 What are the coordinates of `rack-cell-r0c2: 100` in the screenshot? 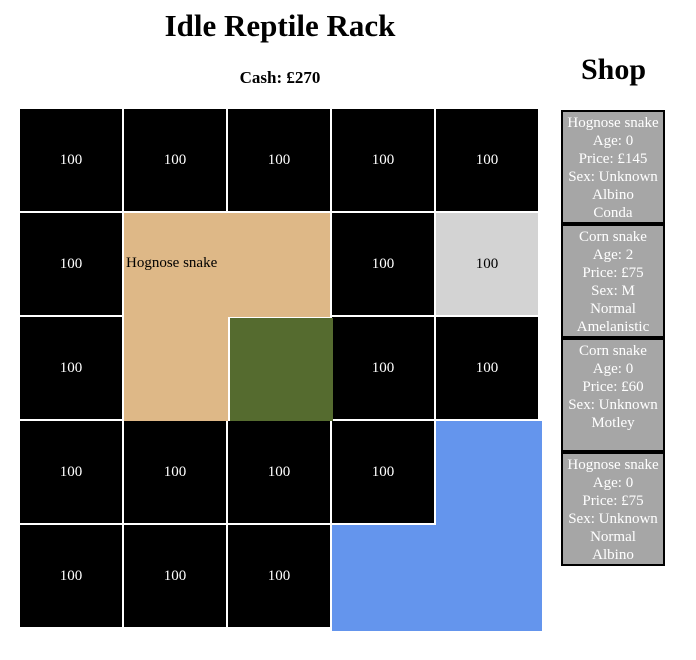 It's located at (279, 160).